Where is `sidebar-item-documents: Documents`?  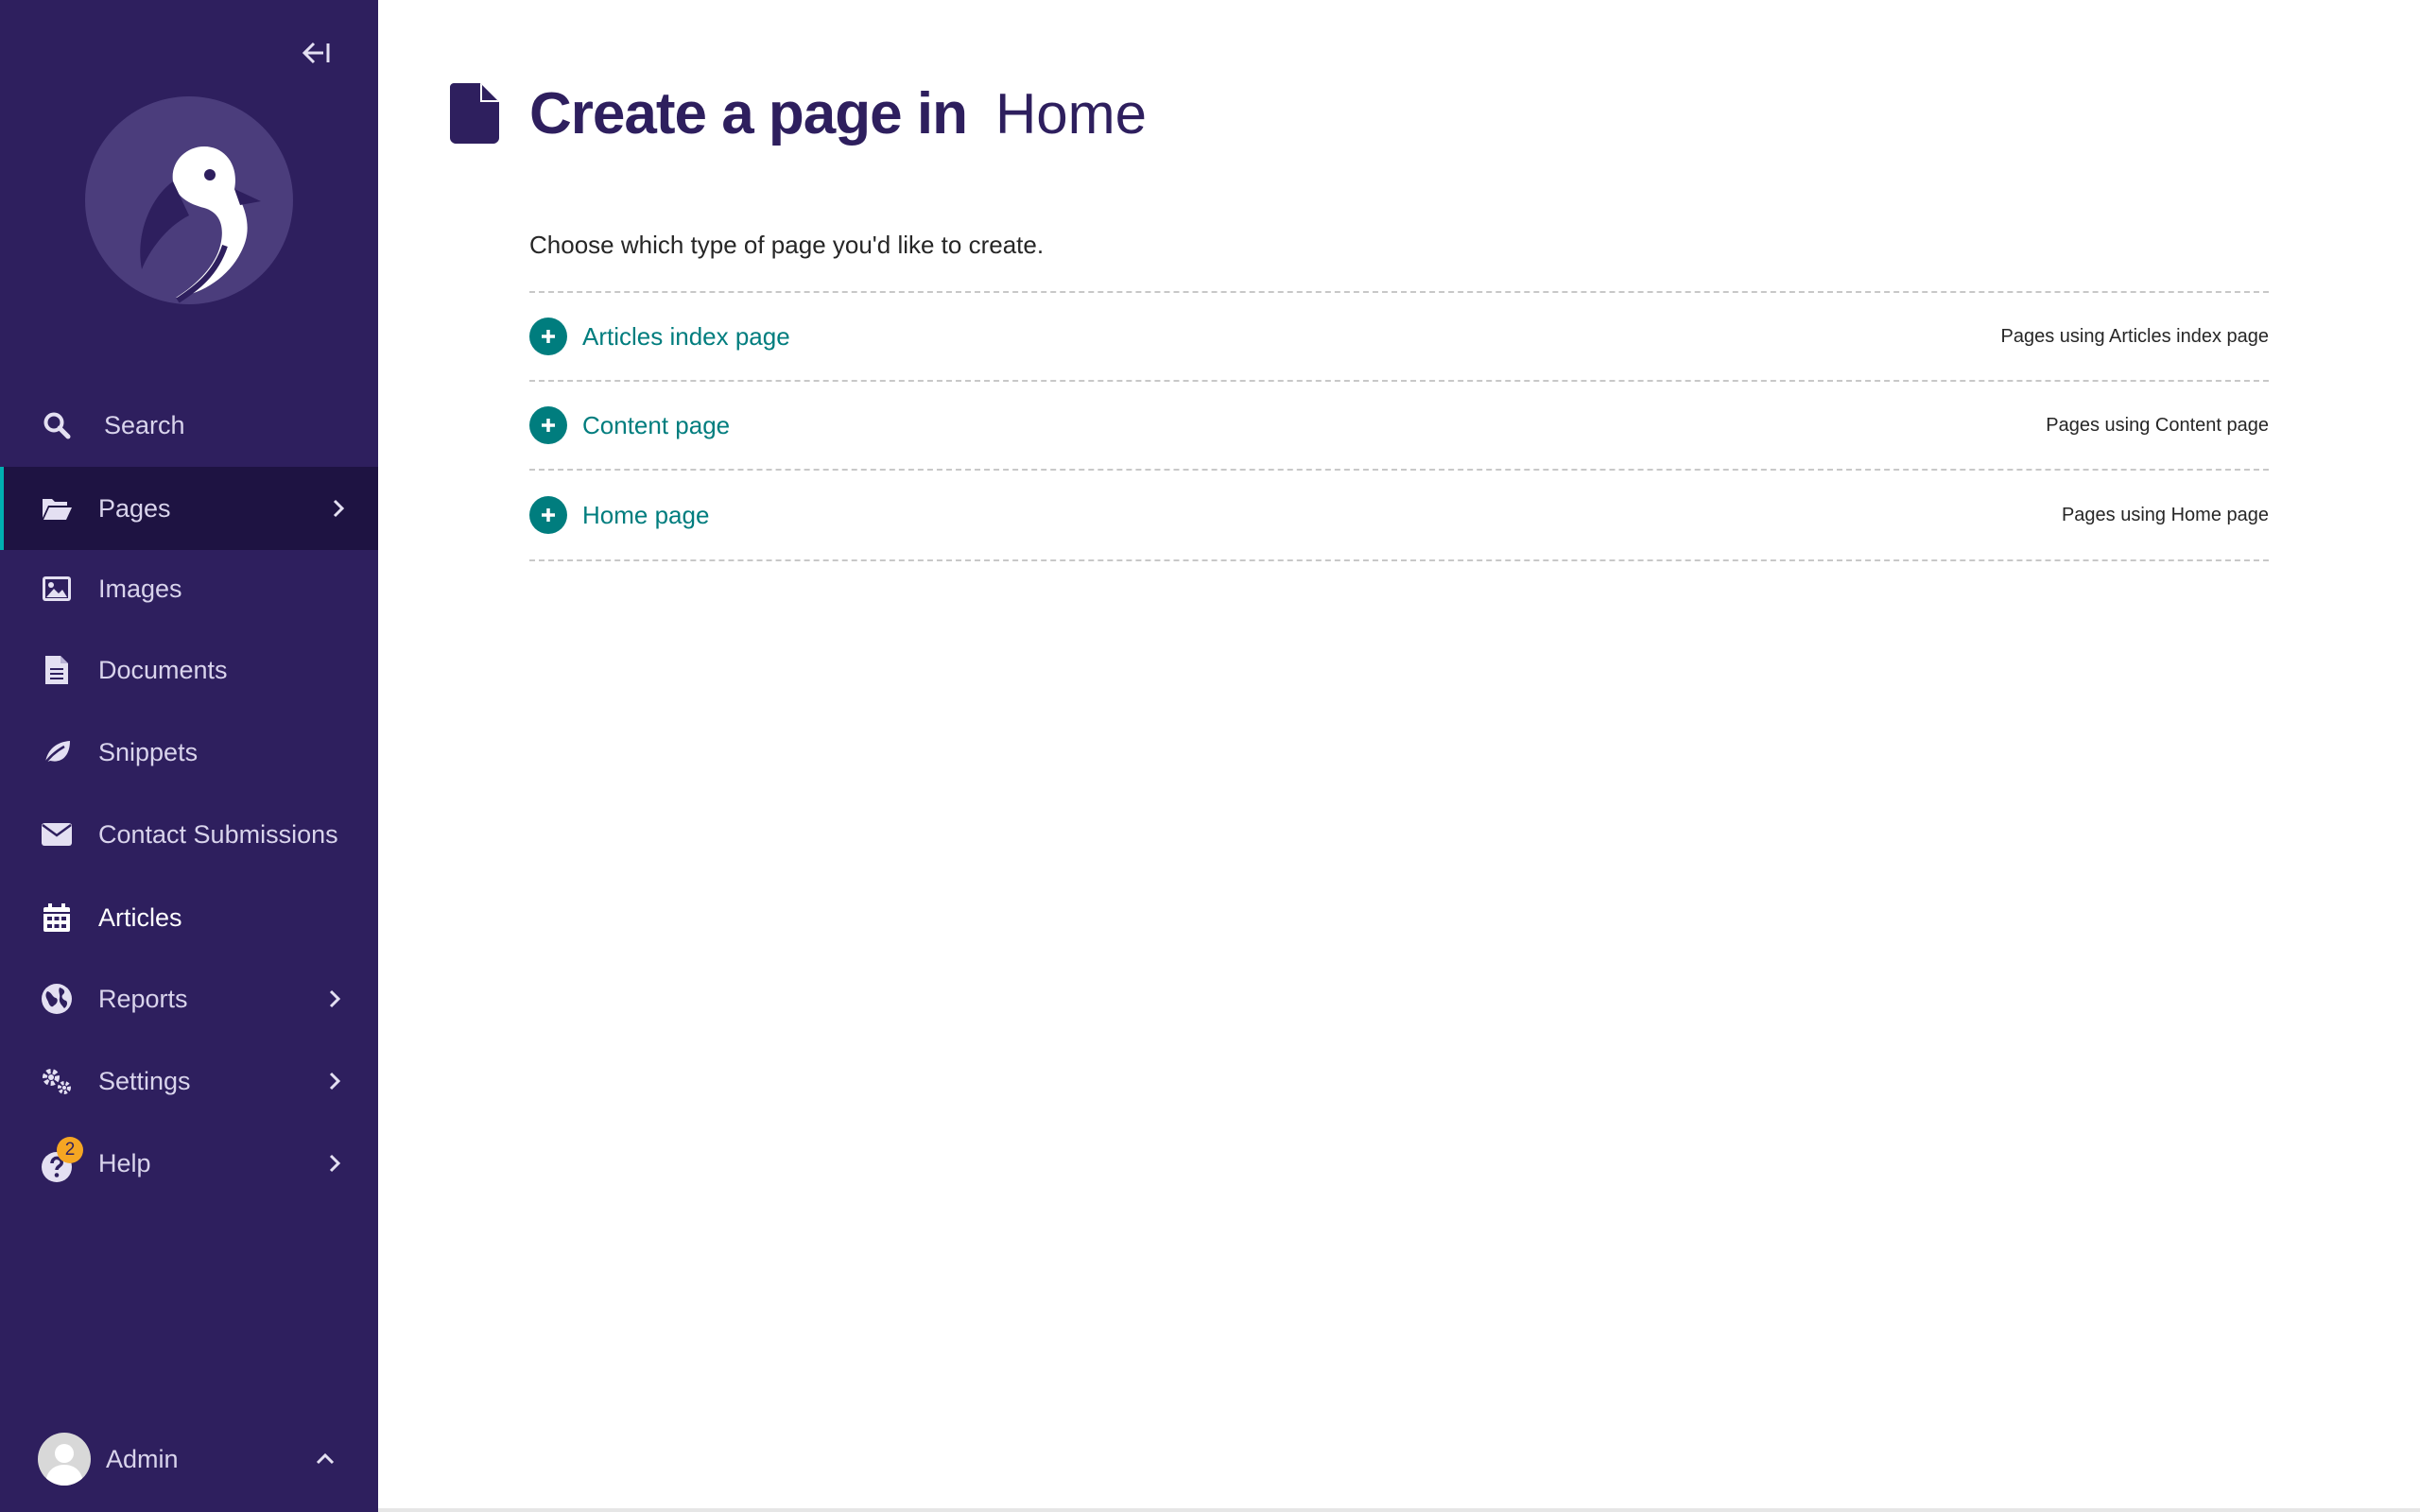
sidebar-item-documents: Documents is located at coordinates (189, 670).